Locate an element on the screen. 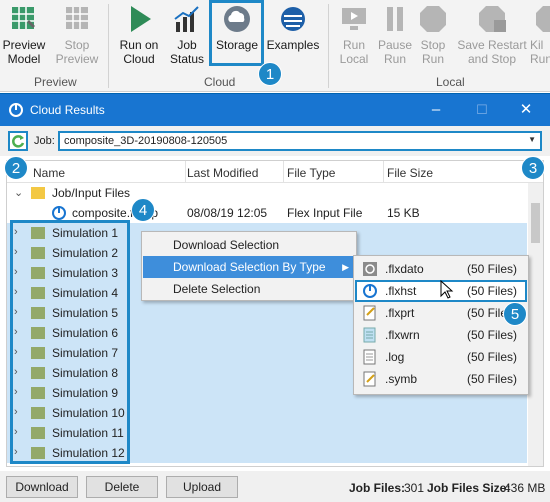  preview-model-label: Preview Model is located at coordinates (24, 52).